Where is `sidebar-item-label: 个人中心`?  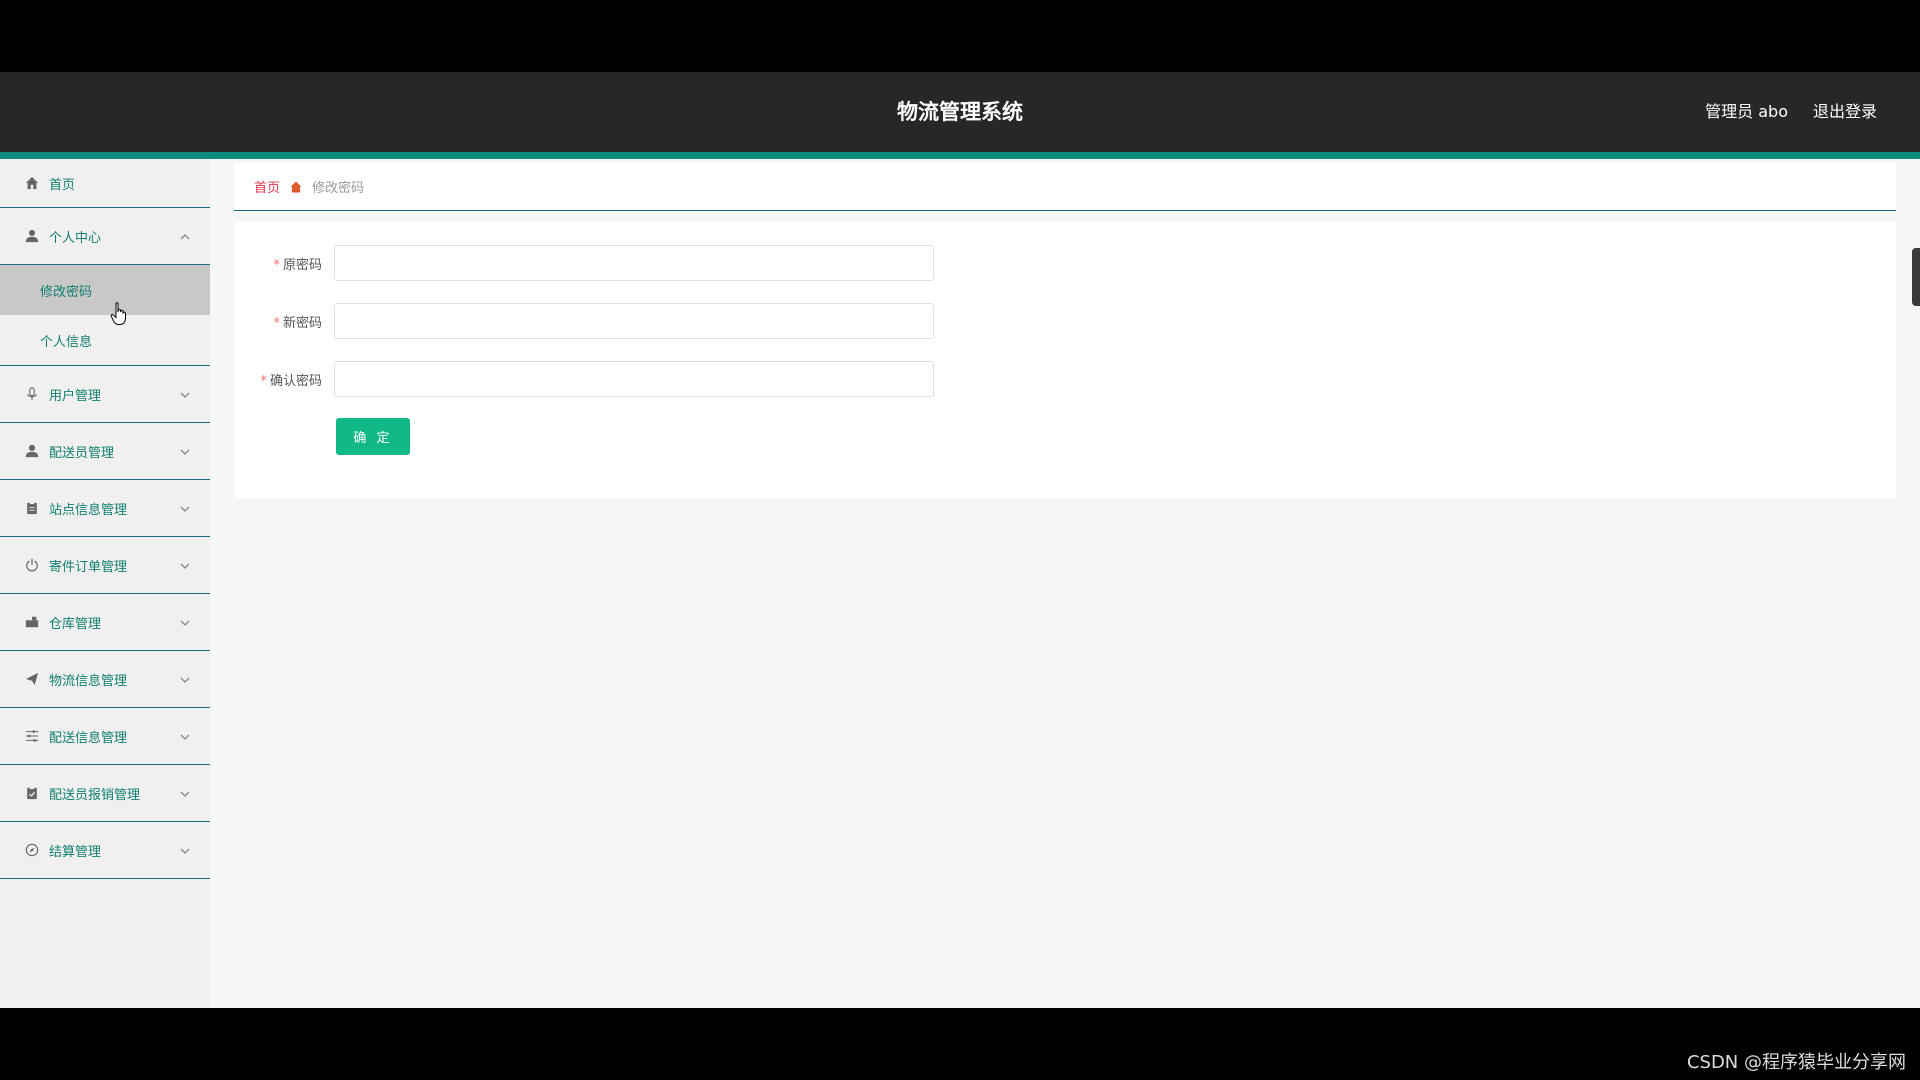
sidebar-item-label: 个人中心 is located at coordinates (75, 238).